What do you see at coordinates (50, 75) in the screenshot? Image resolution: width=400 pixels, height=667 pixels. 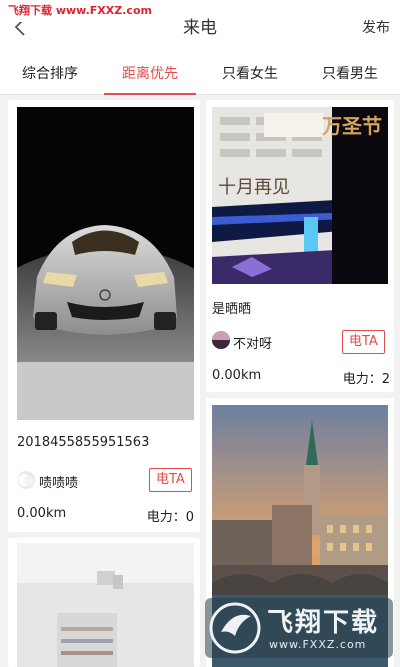 I see `tab-comprehensive: 综合排序` at bounding box center [50, 75].